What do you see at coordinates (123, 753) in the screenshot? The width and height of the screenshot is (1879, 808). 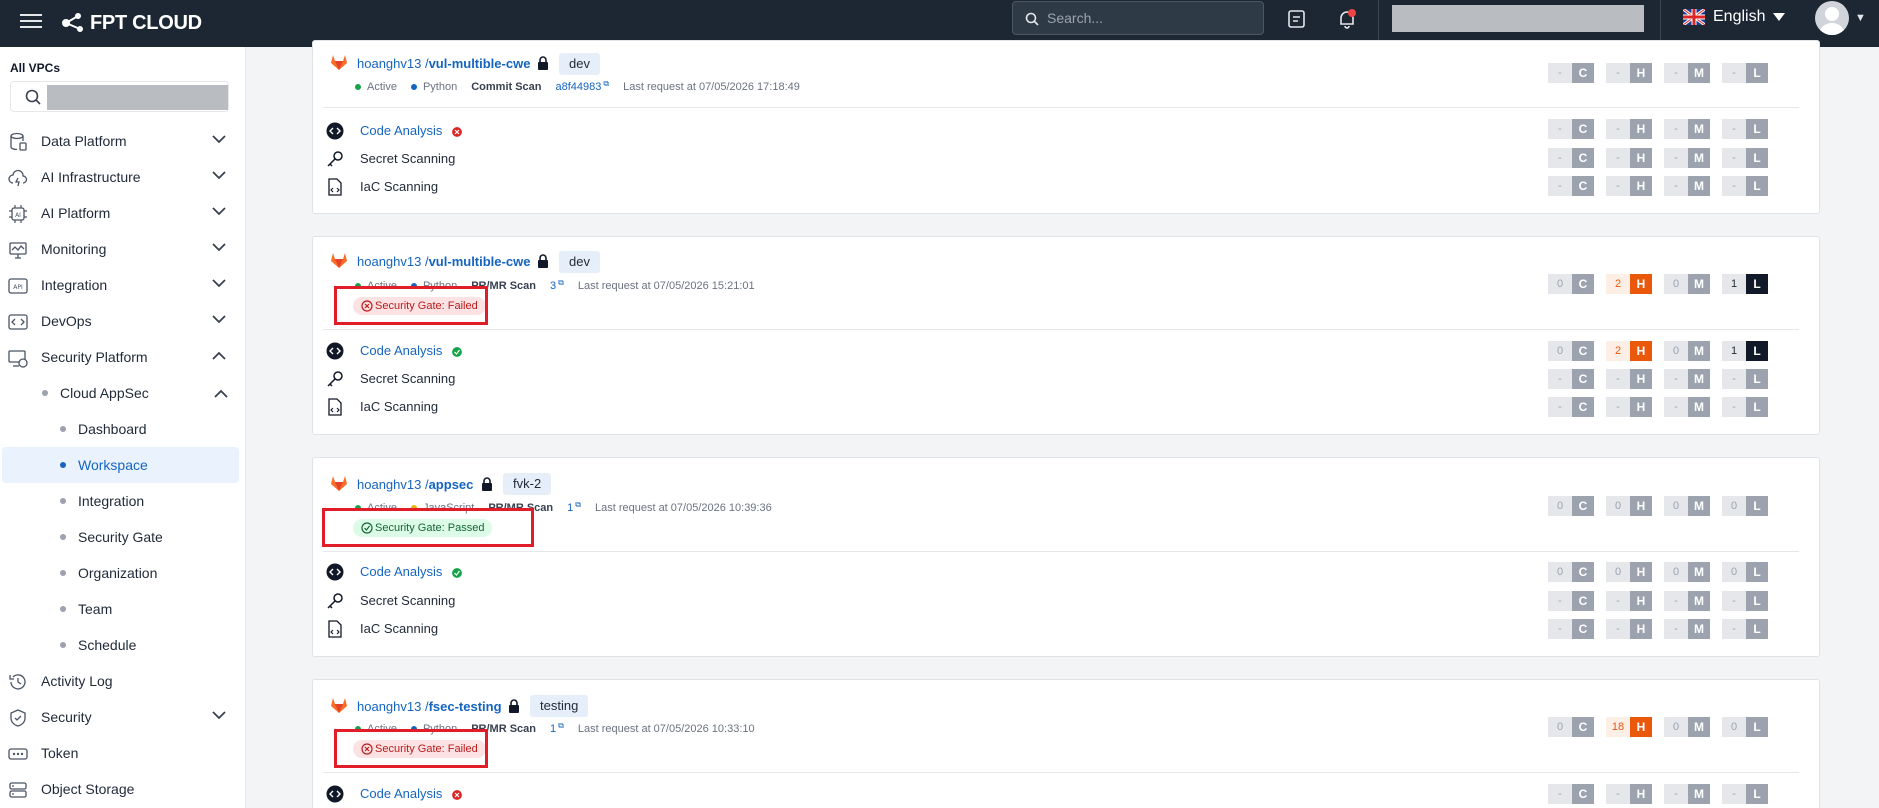 I see `sidebar-item-token: Token` at bounding box center [123, 753].